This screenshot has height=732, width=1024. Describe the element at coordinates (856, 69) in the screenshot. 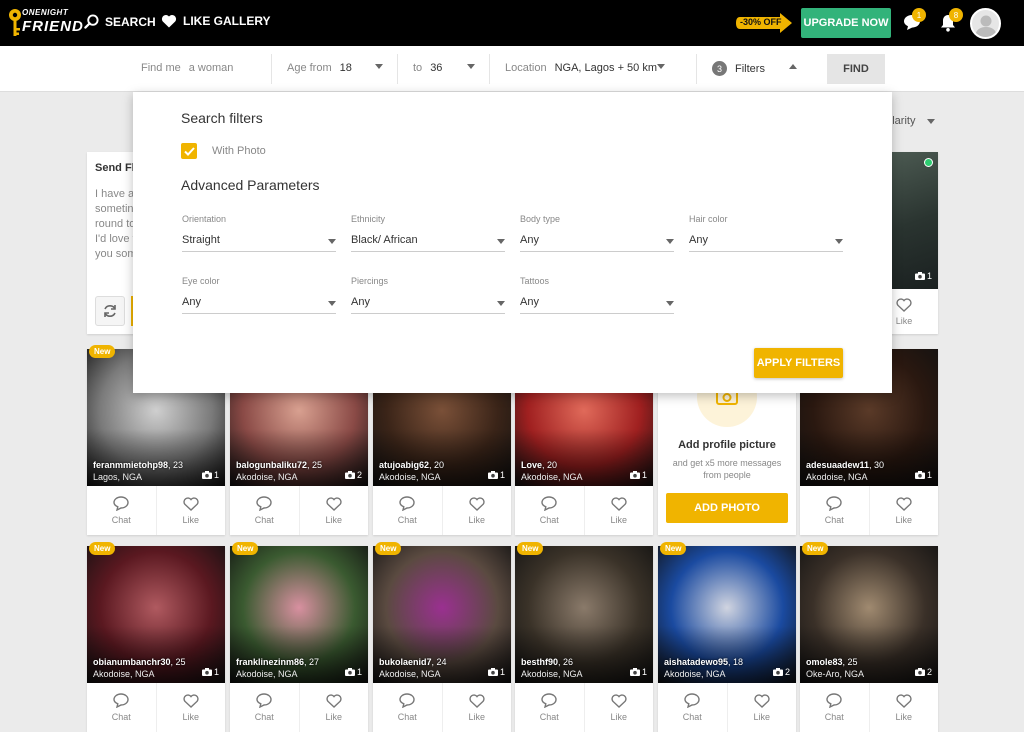

I see `find-button: FIND` at that location.